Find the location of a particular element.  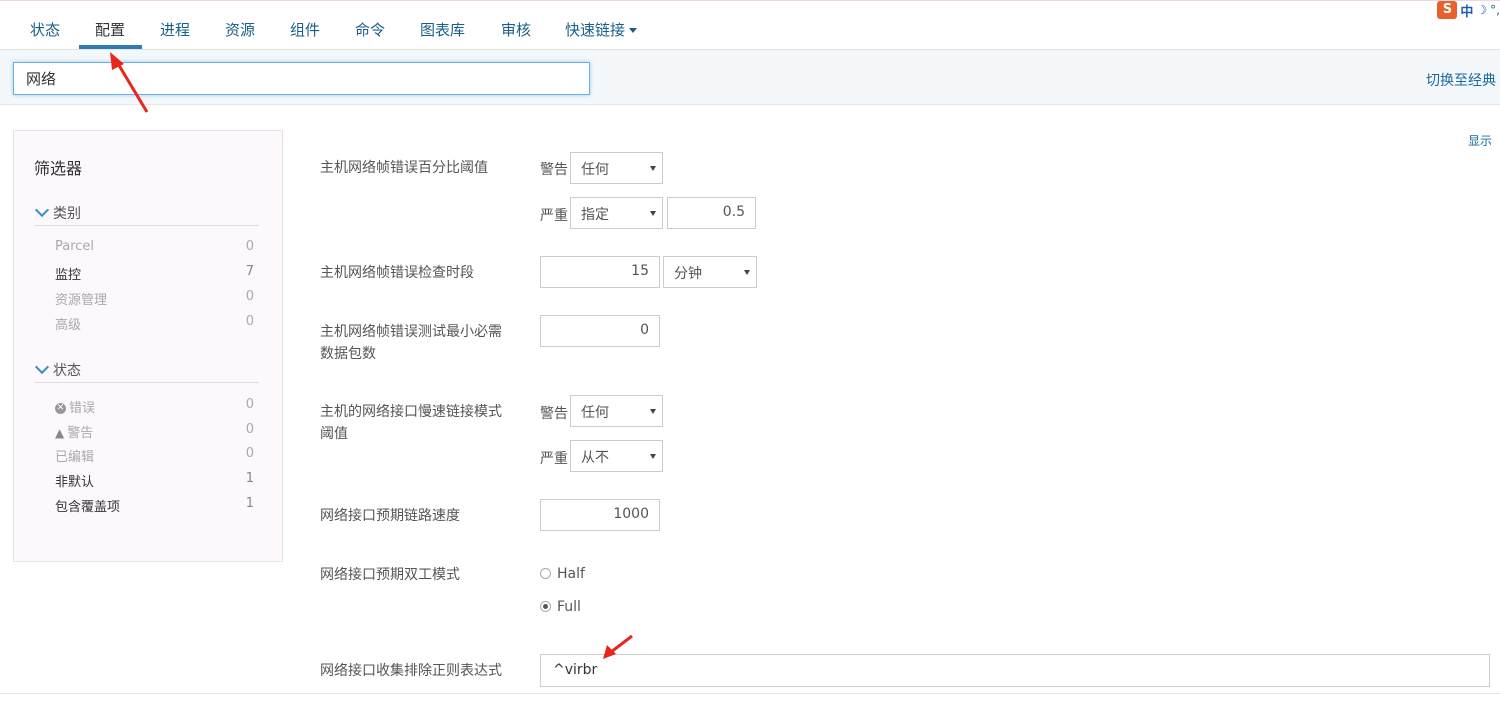

warning-icon: ▲ is located at coordinates (60, 433).